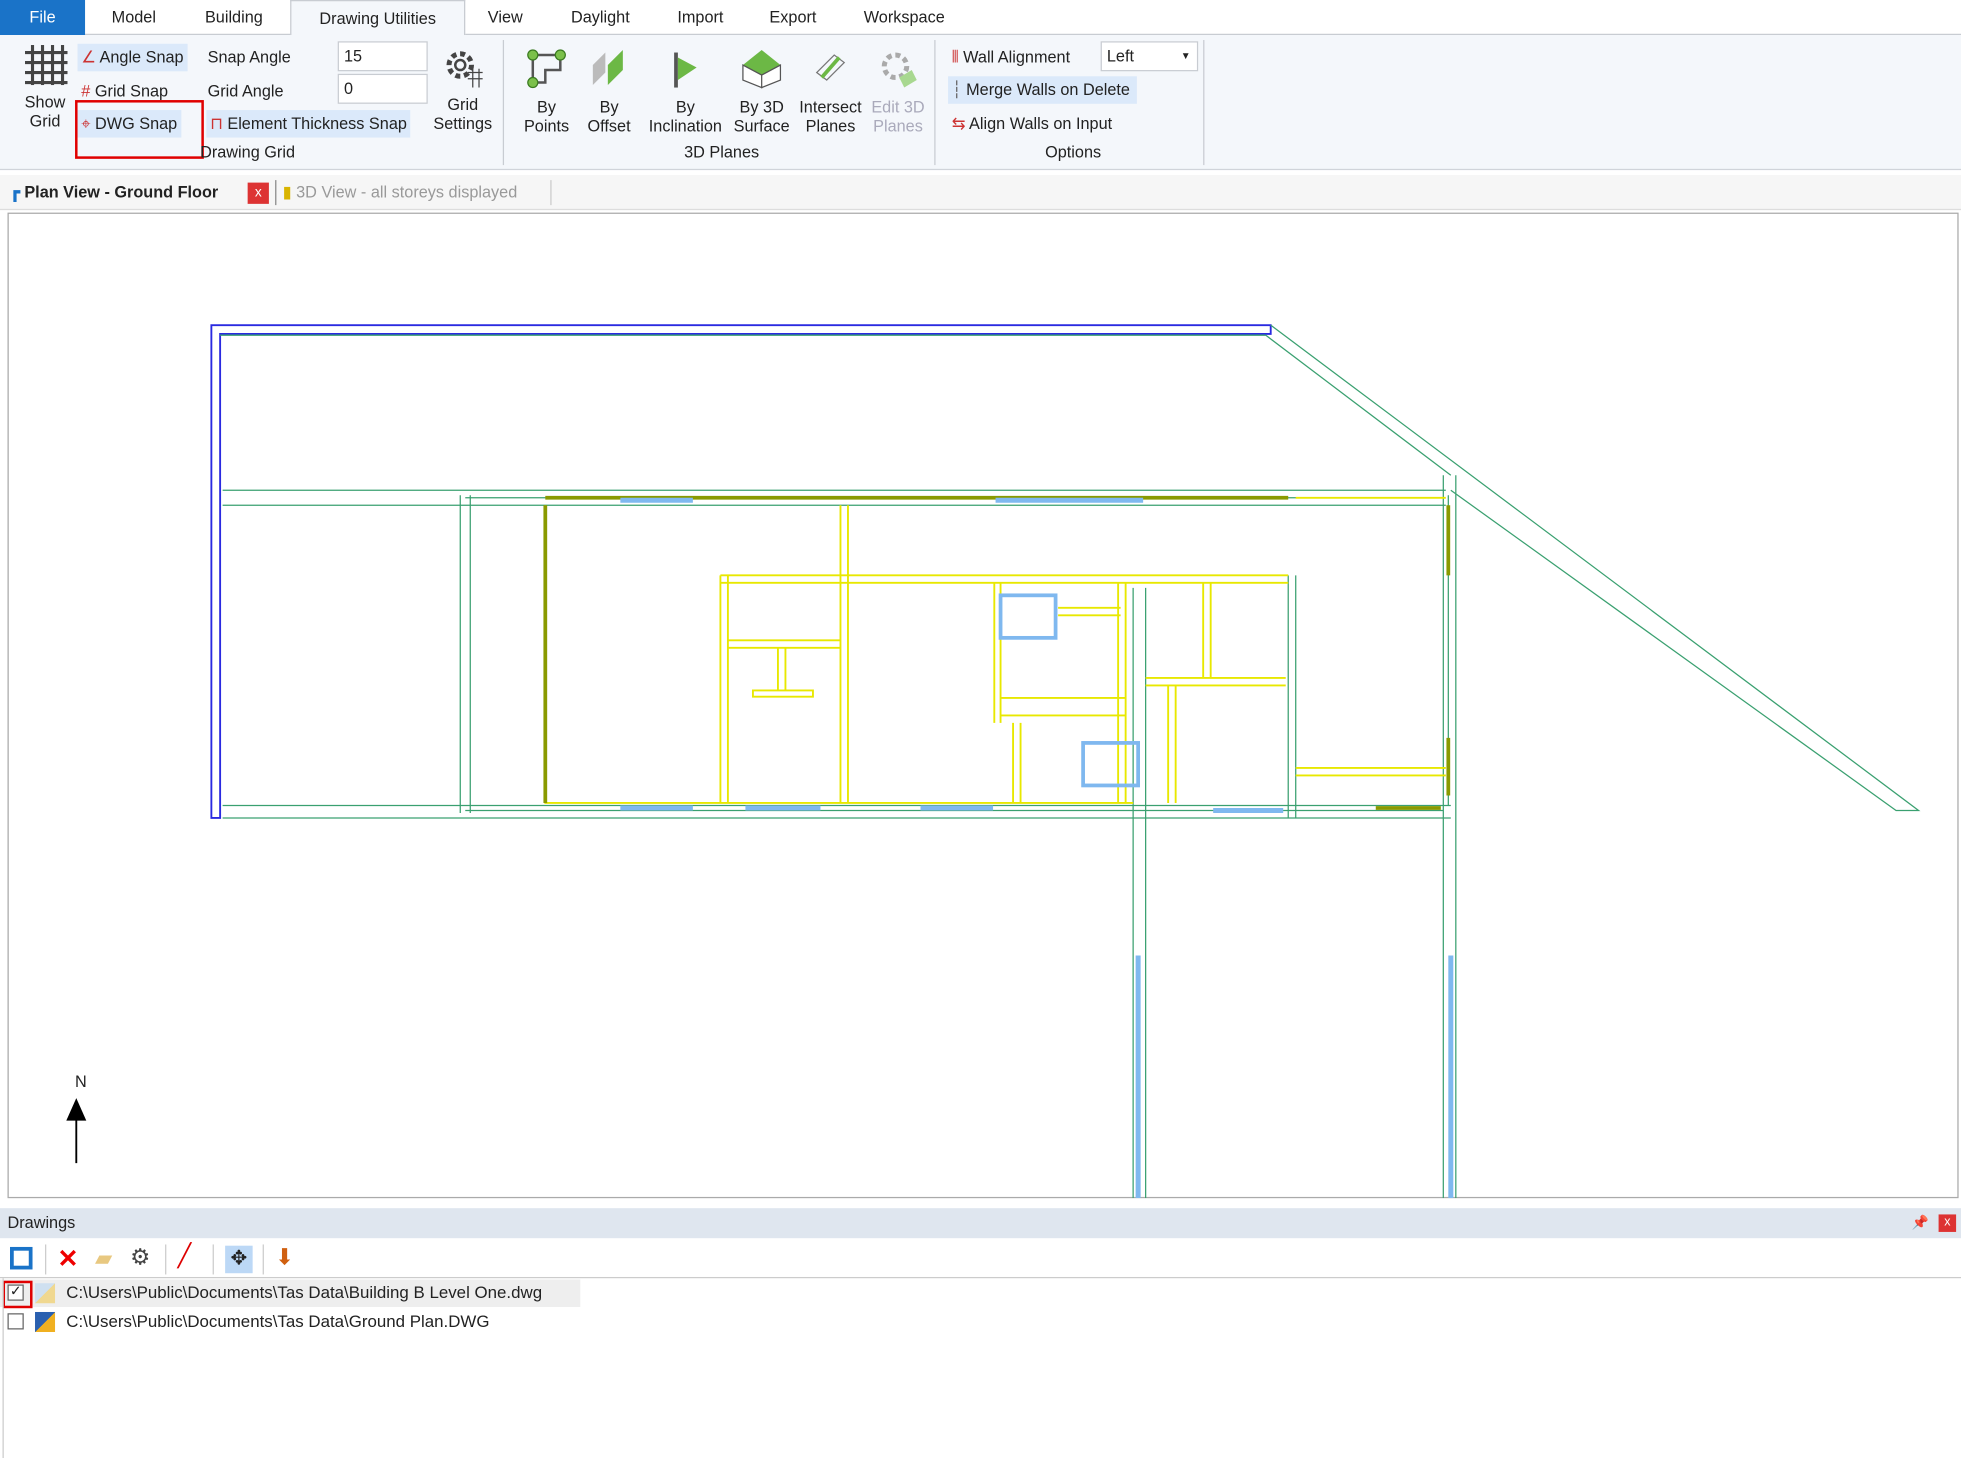 Image resolution: width=1961 pixels, height=1458 pixels. I want to click on pin-icon: 📌, so click(1919, 1223).